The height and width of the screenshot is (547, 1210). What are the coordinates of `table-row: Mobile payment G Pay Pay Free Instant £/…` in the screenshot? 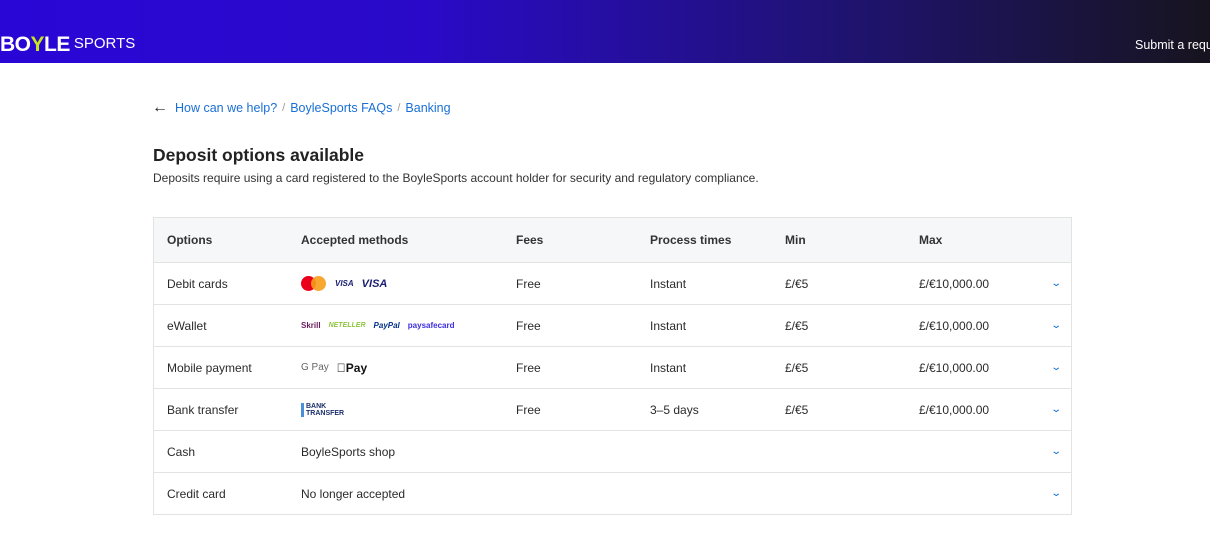 It's located at (612, 367).